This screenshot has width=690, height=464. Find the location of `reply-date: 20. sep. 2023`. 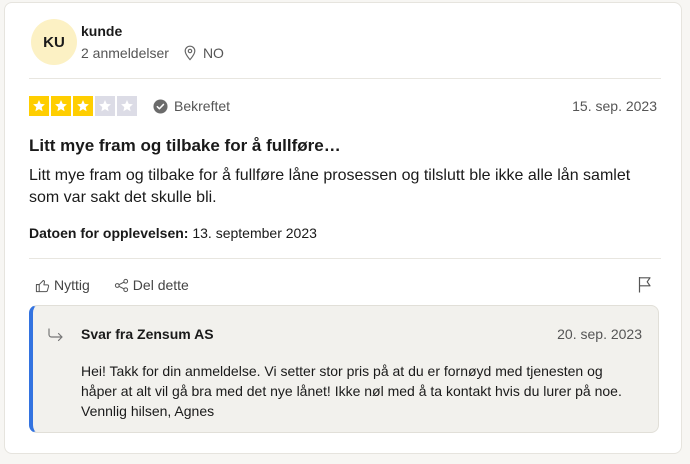

reply-date: 20. sep. 2023 is located at coordinates (599, 334).